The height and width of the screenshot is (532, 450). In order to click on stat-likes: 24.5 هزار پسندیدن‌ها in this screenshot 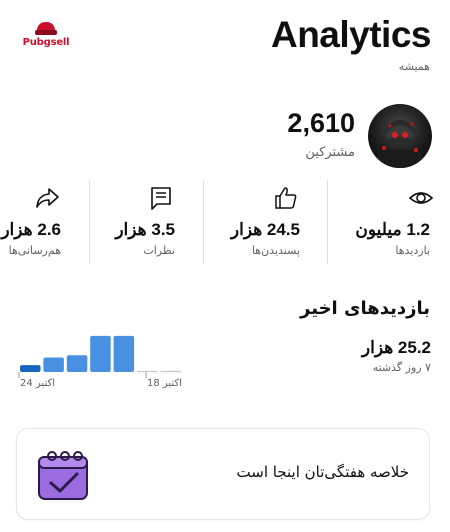, I will do `click(265, 222)`.